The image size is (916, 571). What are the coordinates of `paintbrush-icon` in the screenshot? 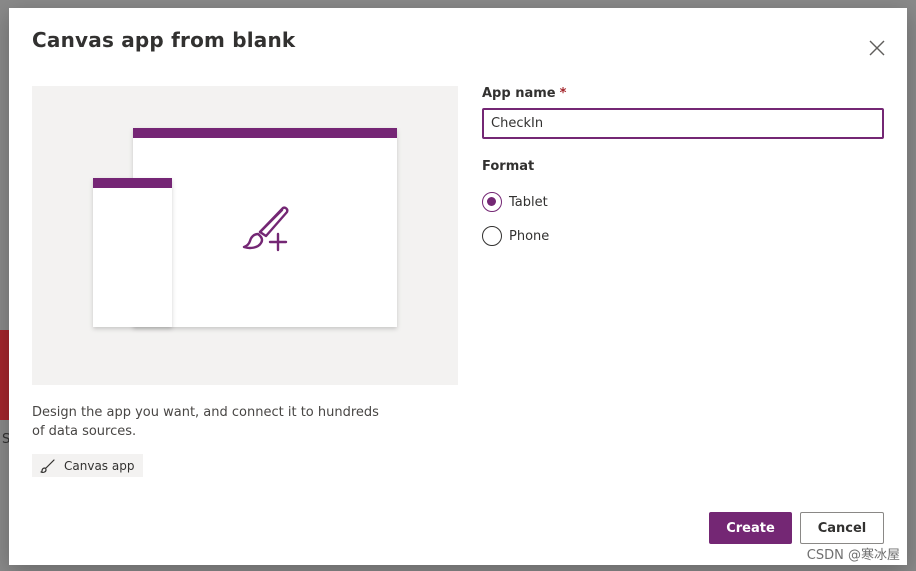 It's located at (47, 465).